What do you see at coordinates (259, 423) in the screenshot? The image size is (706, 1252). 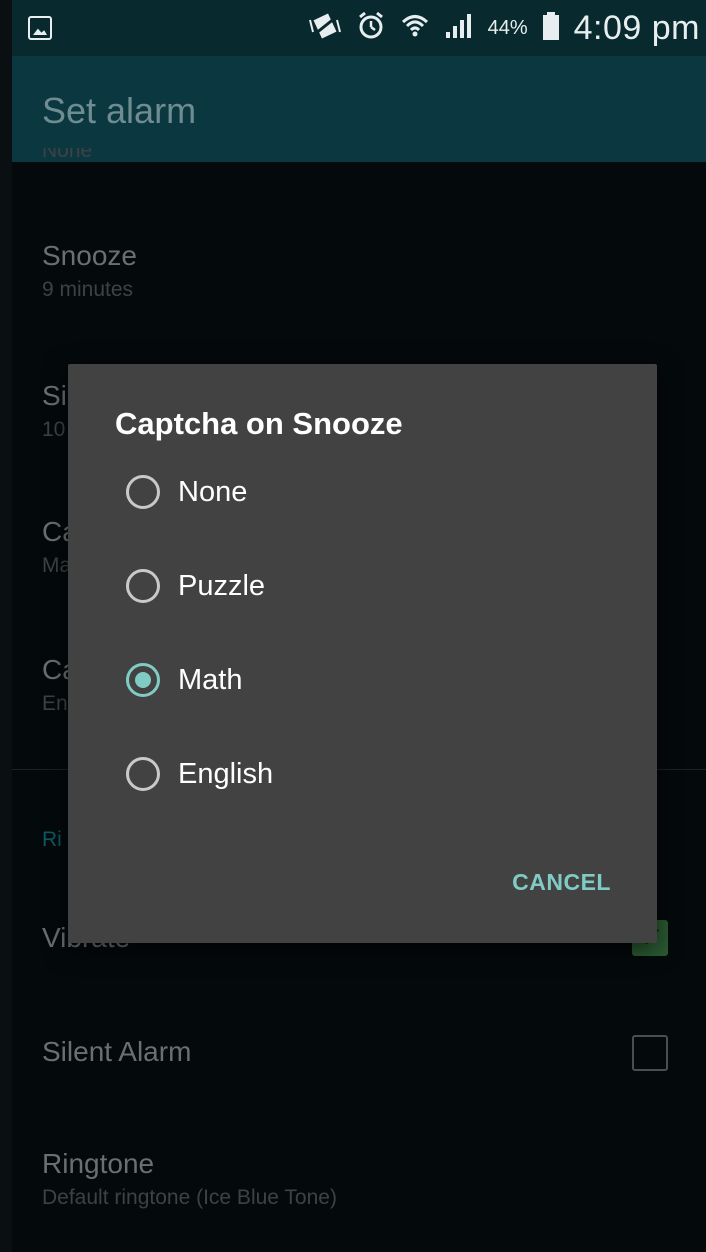 I see `dialog-title: Captcha on Snooze` at bounding box center [259, 423].